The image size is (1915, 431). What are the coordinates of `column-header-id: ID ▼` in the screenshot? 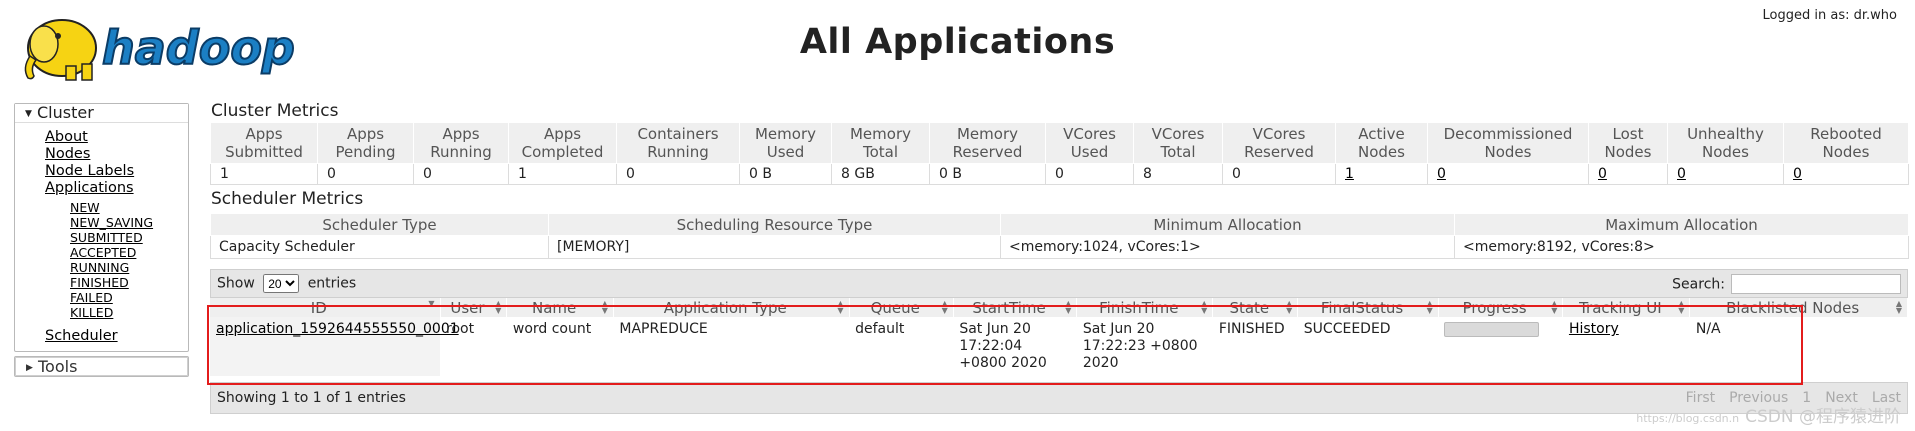 It's located at (325, 307).